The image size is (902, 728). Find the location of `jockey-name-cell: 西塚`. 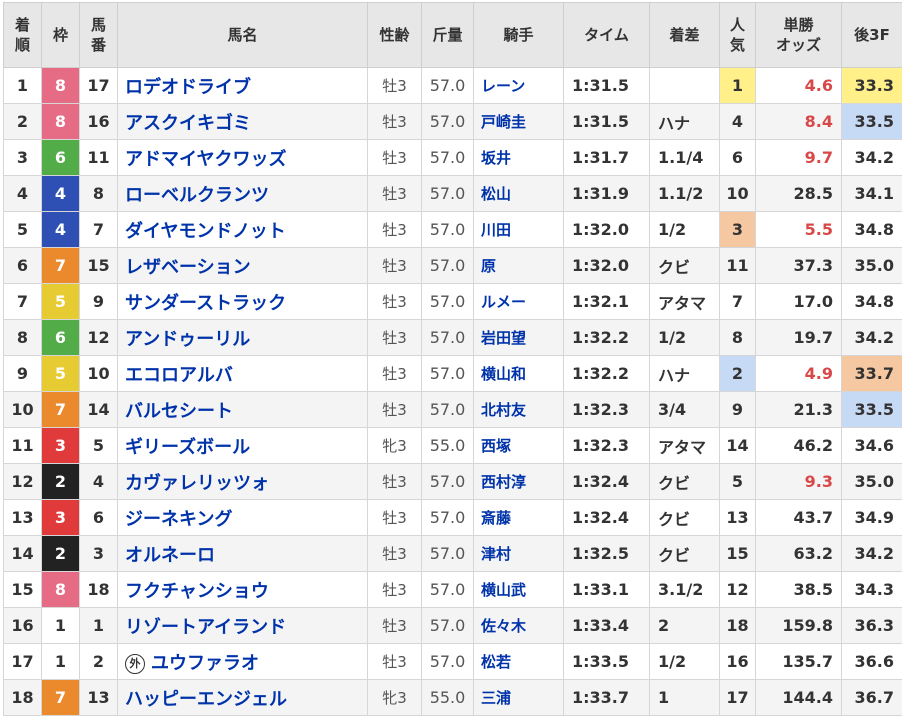

jockey-name-cell: 西塚 is located at coordinates (519, 446).